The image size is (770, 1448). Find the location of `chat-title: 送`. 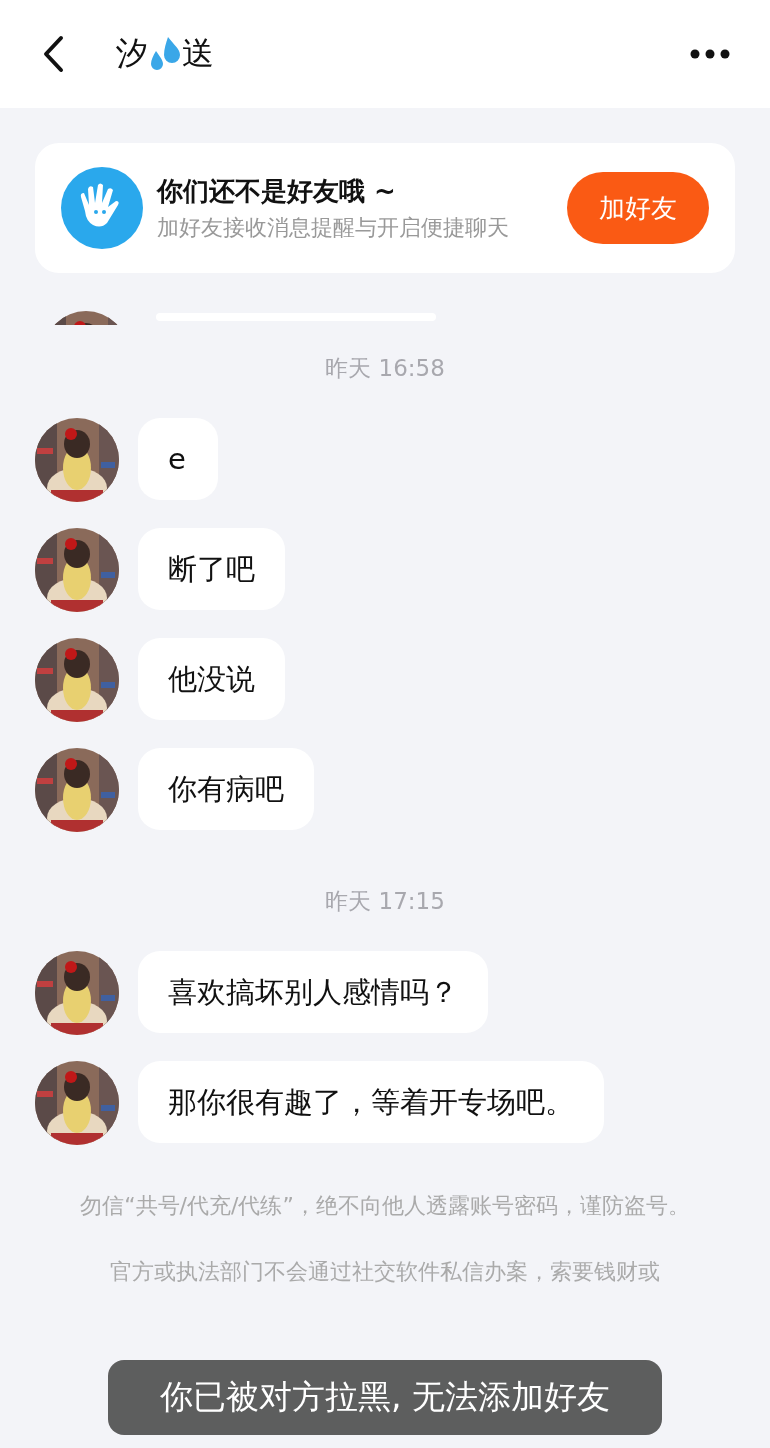

chat-title: 送 is located at coordinates (198, 53).